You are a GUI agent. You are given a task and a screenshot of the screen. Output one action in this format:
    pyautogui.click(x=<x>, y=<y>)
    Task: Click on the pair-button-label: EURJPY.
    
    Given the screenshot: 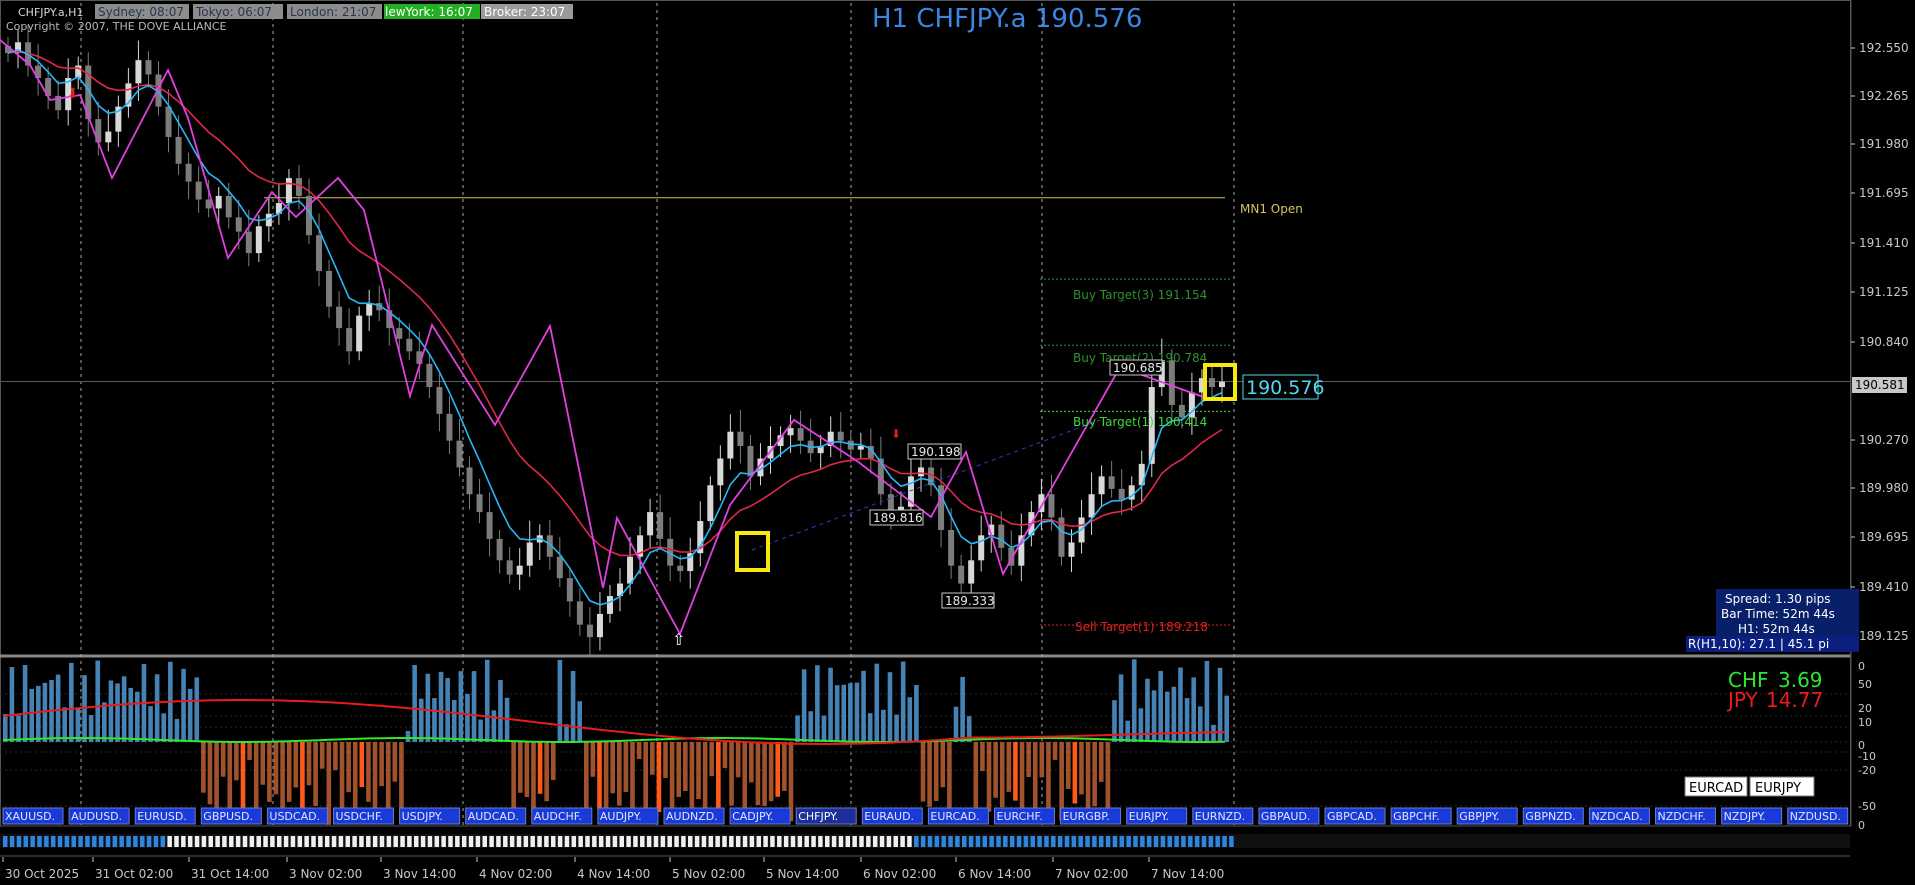 What is the action you would take?
    pyautogui.click(x=1149, y=816)
    